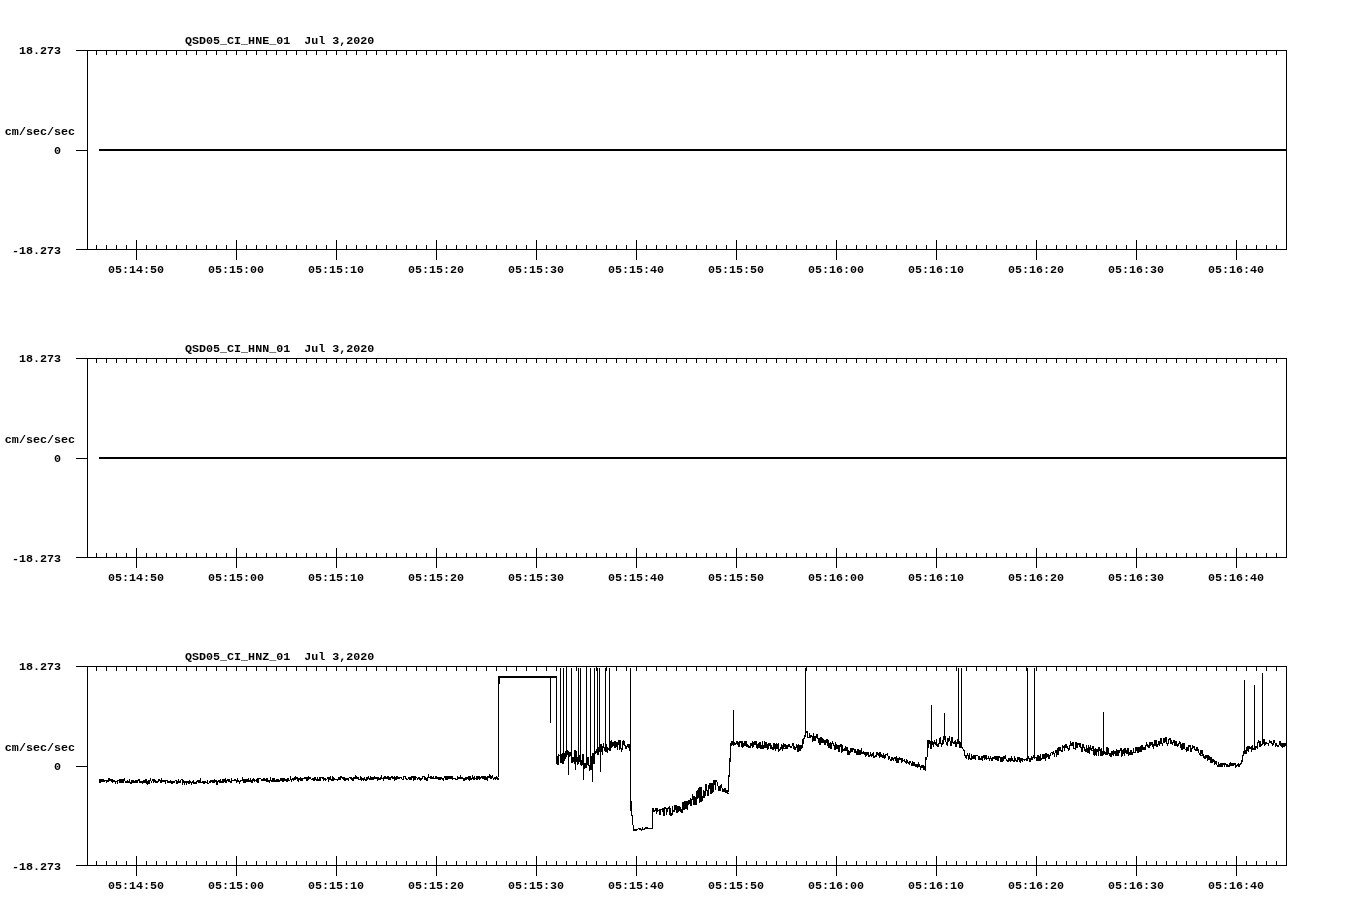 This screenshot has height=924, width=1358. I want to click on channel-name: QSD05_CI_HNZ_01, so click(238, 657).